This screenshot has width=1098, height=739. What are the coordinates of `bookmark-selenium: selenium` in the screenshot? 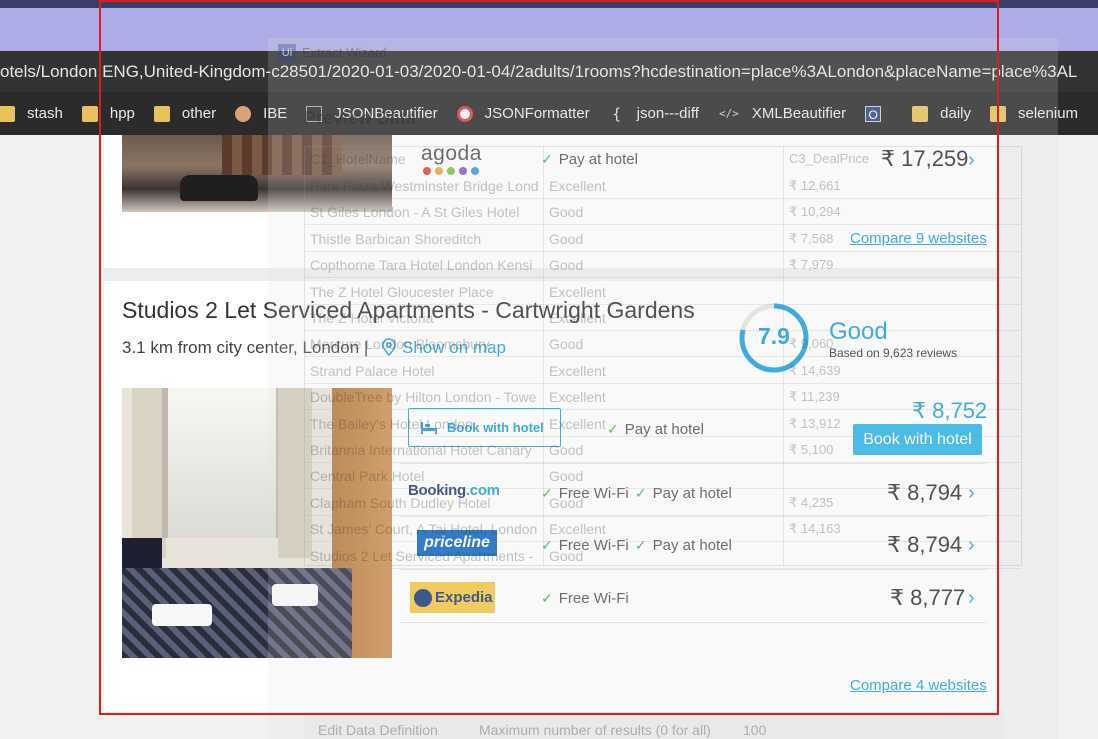 It's located at (1034, 113).